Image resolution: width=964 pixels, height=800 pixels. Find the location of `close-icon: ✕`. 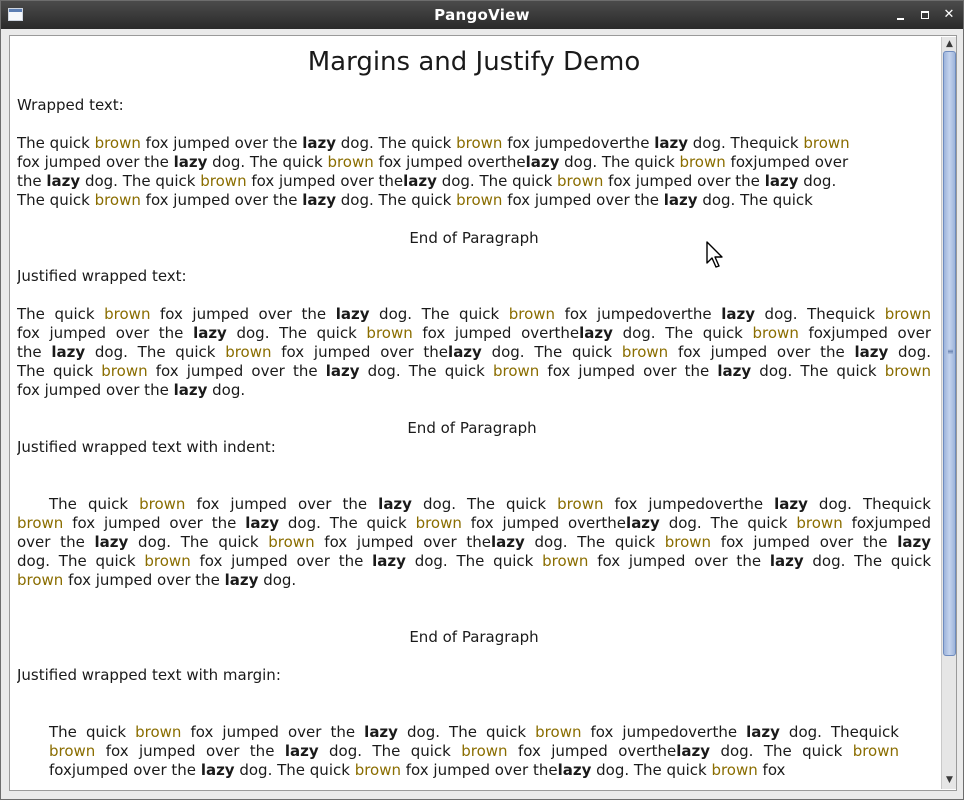

close-icon: ✕ is located at coordinates (949, 14).